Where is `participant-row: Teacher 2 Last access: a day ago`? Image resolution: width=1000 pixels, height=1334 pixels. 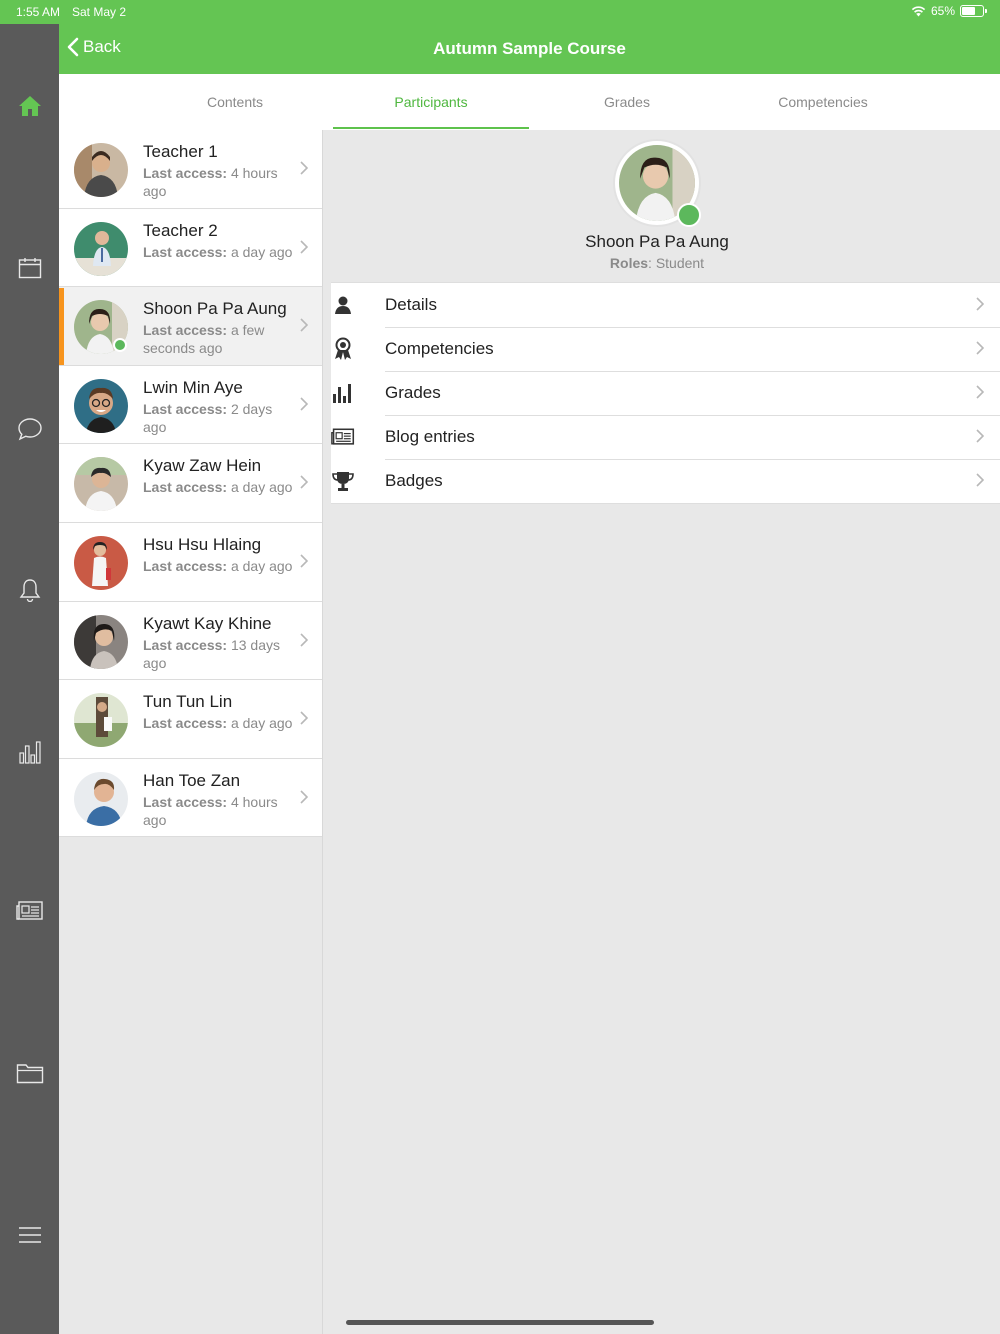
participant-row: Teacher 2 Last access: a day ago is located at coordinates (190, 248).